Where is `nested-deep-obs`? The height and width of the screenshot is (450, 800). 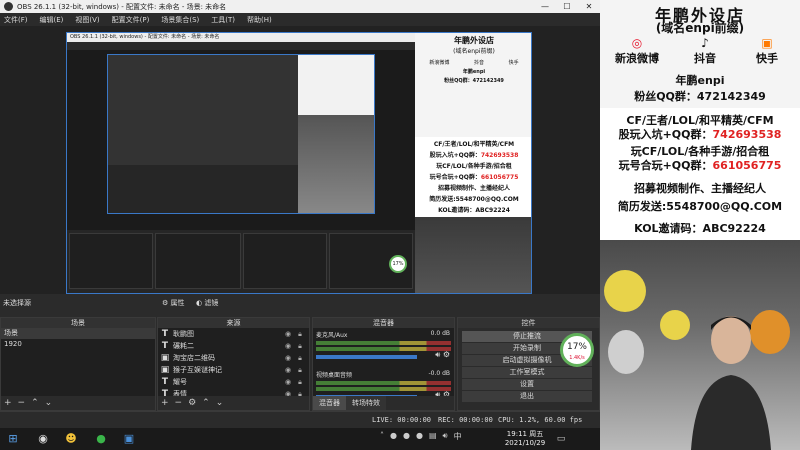 nested-deep-obs is located at coordinates (203, 110).